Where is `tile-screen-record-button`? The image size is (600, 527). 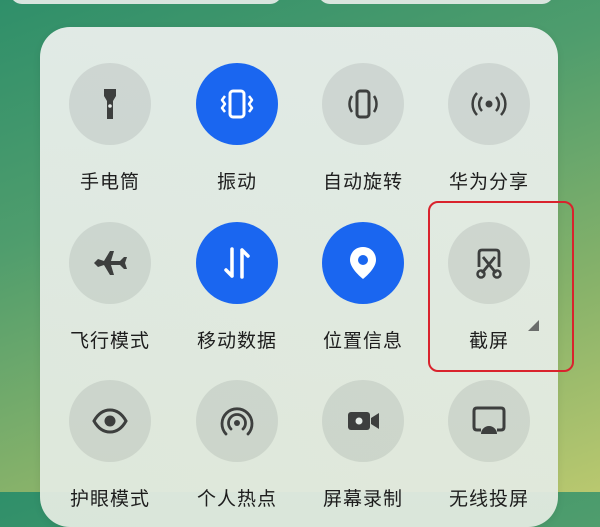 tile-screen-record-button is located at coordinates (363, 421).